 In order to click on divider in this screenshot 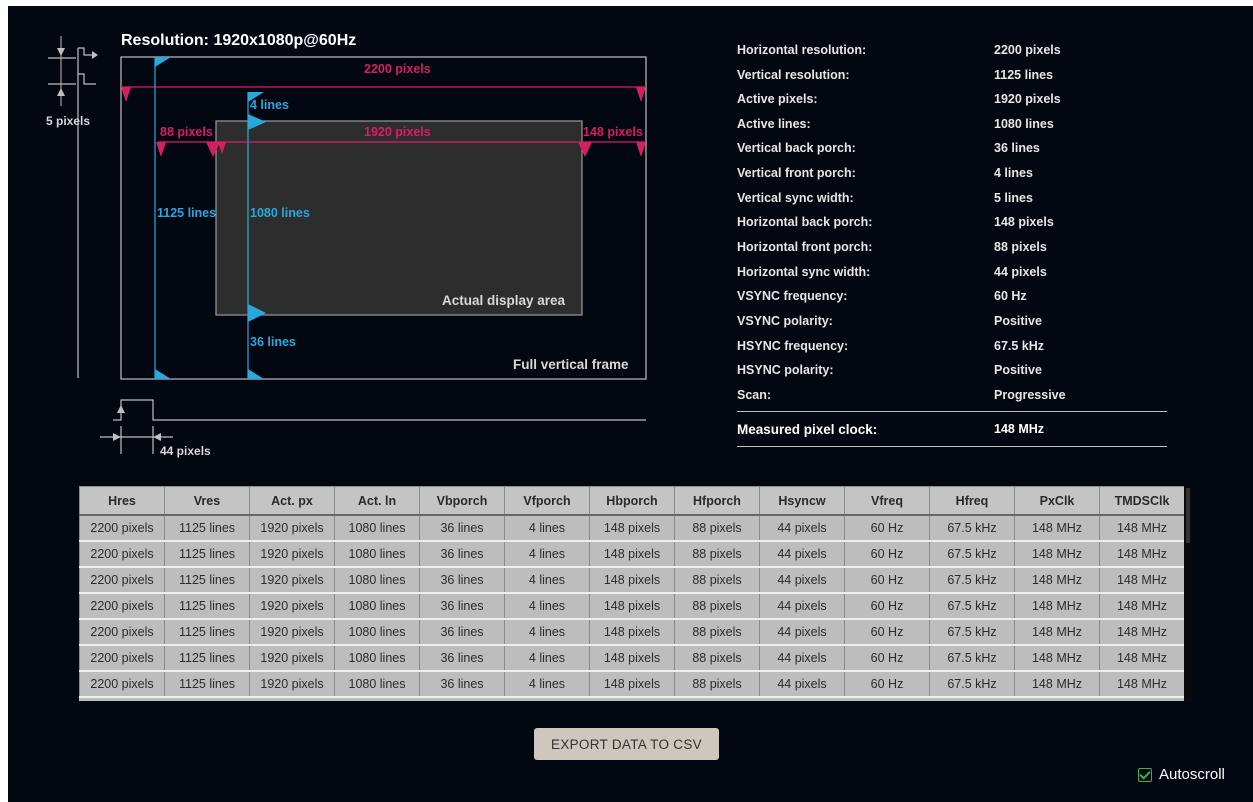, I will do `click(952, 446)`.